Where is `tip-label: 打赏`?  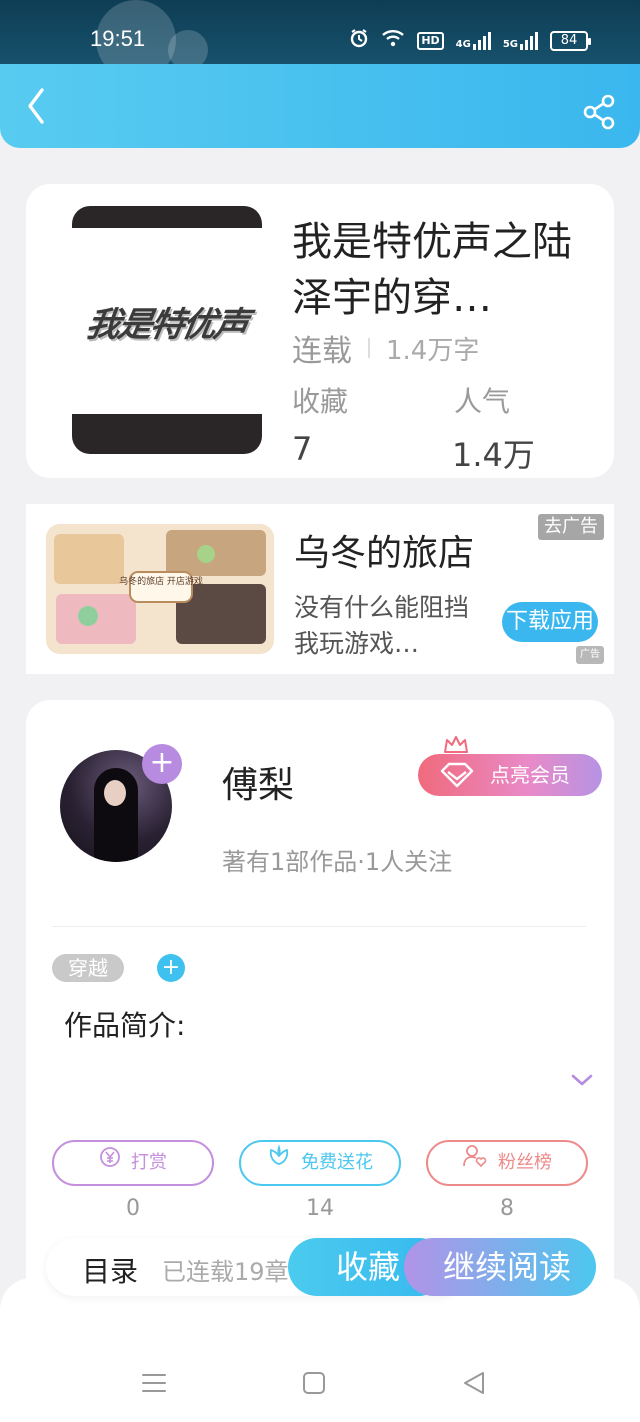
tip-label: 打赏 is located at coordinates (149, 1162).